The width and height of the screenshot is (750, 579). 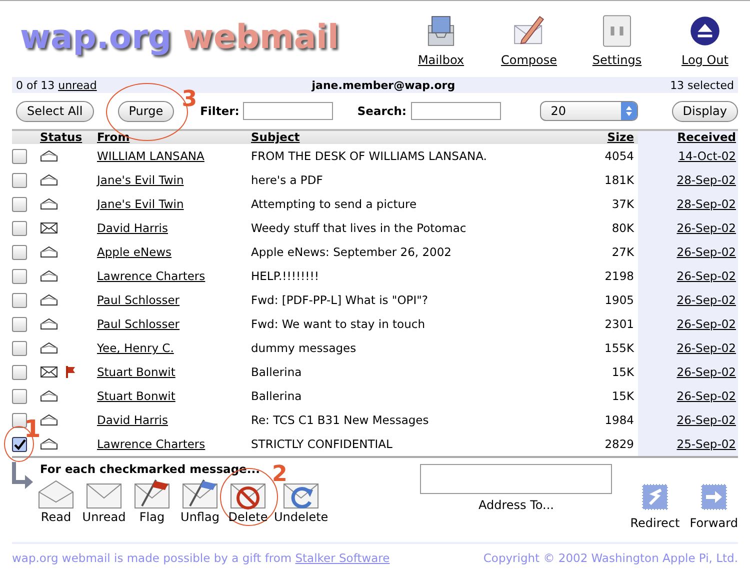 What do you see at coordinates (417, 252) in the screenshot?
I see `subject-cell: Apple eNews: September 26, 2002` at bounding box center [417, 252].